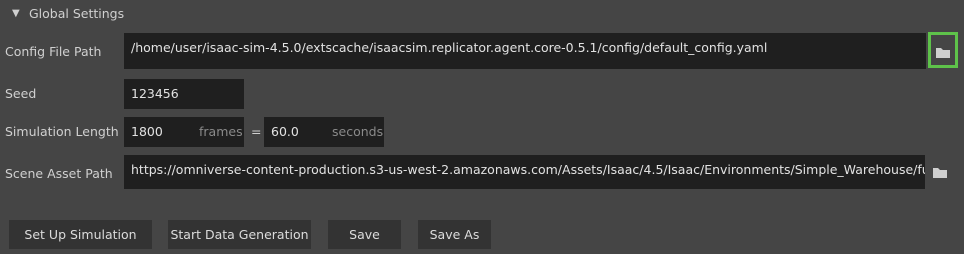 The width and height of the screenshot is (964, 254). I want to click on seed-input: 123456, so click(184, 94).